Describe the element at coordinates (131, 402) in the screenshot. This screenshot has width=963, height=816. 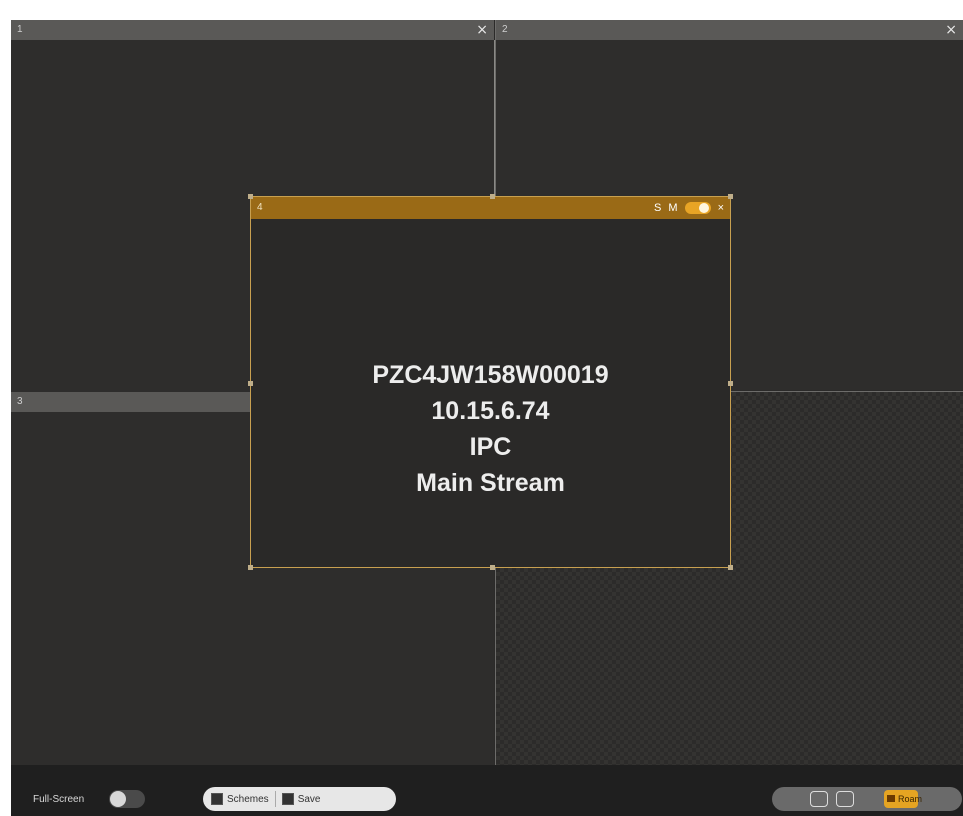
I see `window-3-header: 3` at that location.